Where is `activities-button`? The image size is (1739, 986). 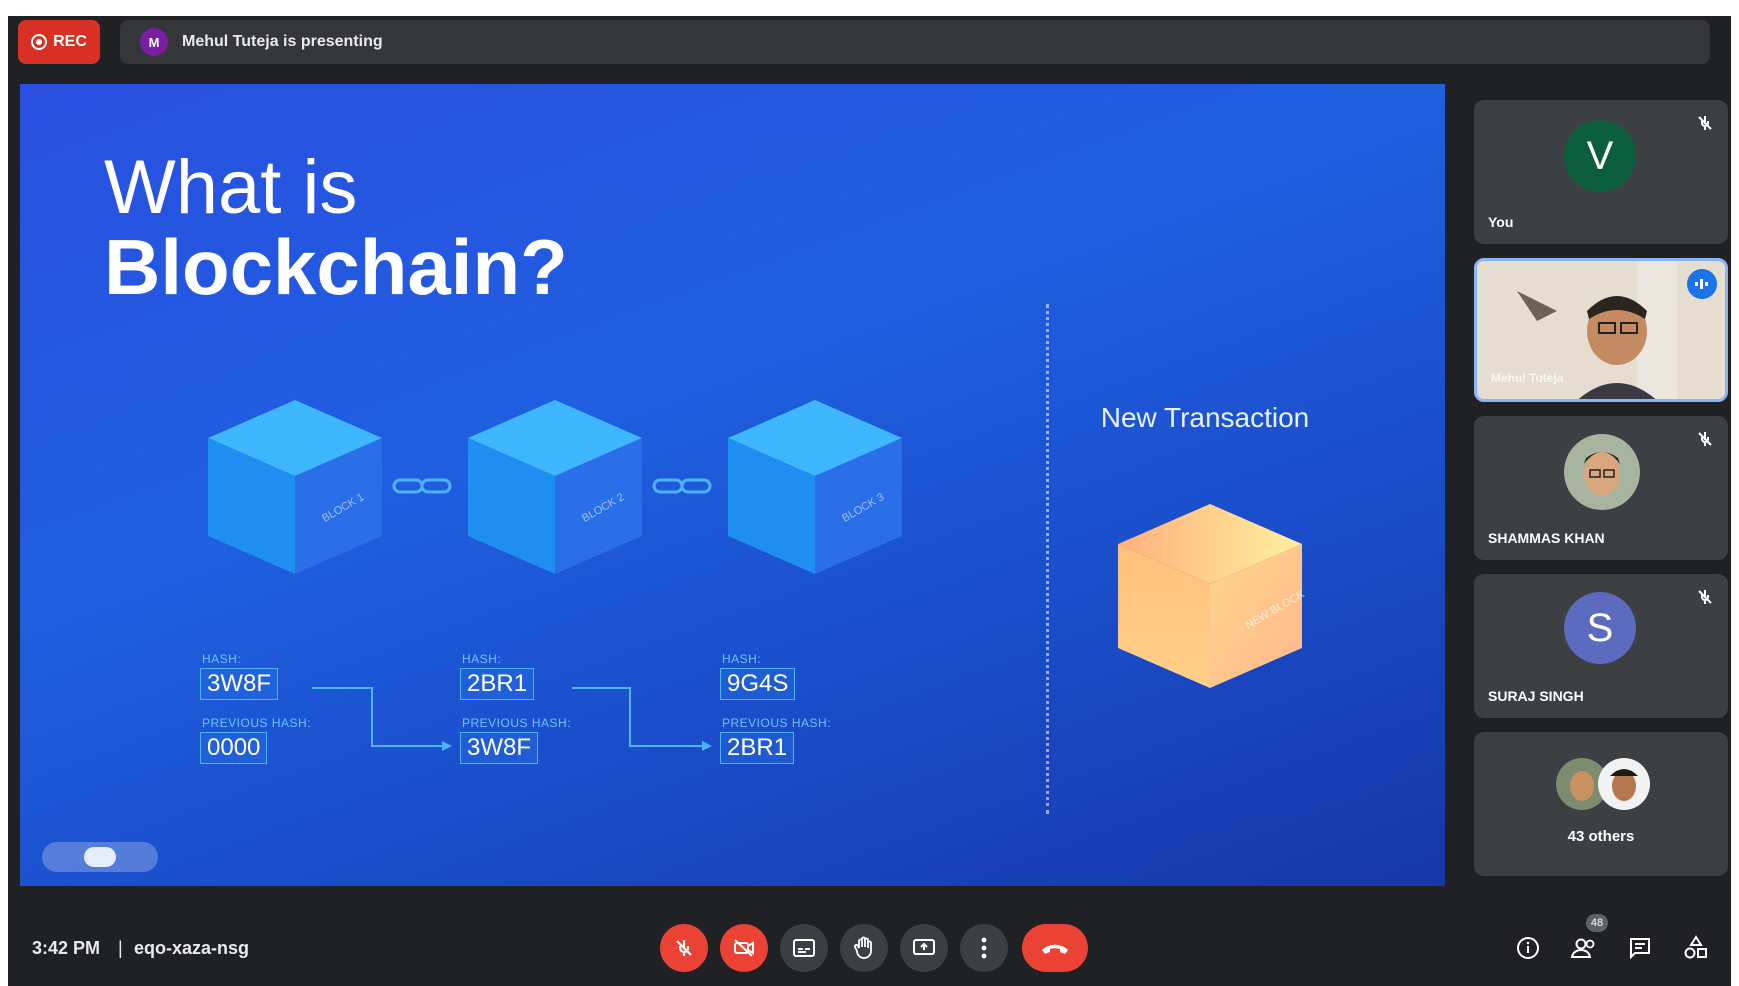 activities-button is located at coordinates (1696, 948).